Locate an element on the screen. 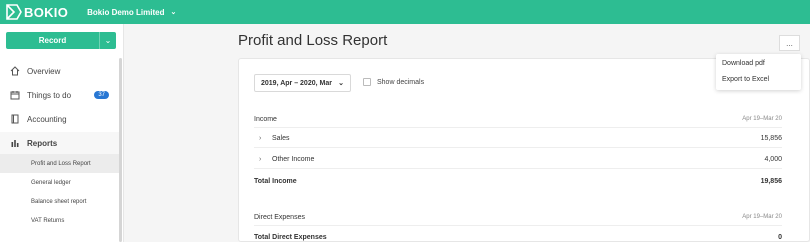 This screenshot has height=242, width=810. income-label: Income is located at coordinates (265, 119).